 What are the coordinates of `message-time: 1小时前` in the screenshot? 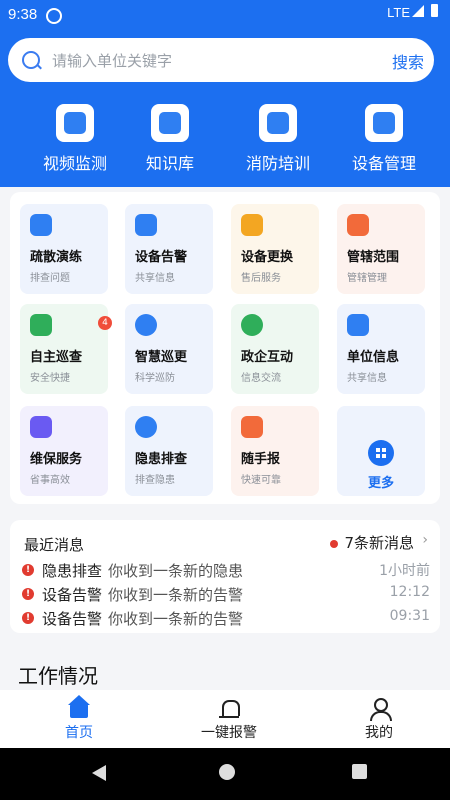 It's located at (404, 571).